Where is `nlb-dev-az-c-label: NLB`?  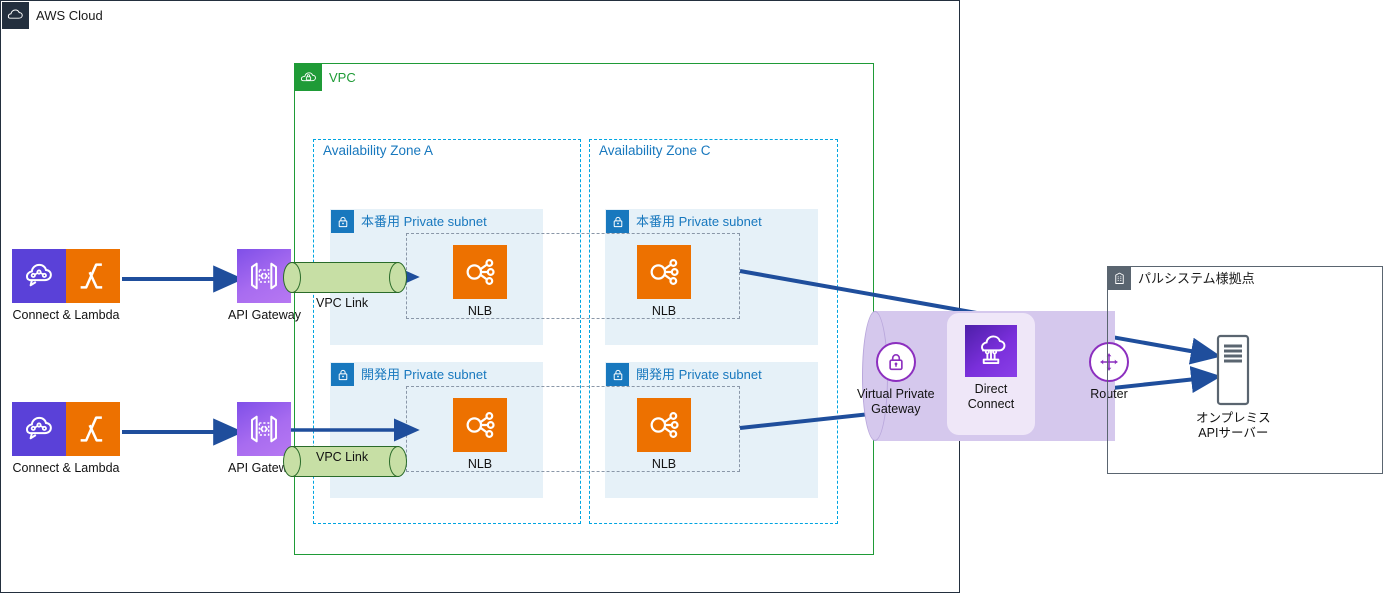 nlb-dev-az-c-label: NLB is located at coordinates (664, 464).